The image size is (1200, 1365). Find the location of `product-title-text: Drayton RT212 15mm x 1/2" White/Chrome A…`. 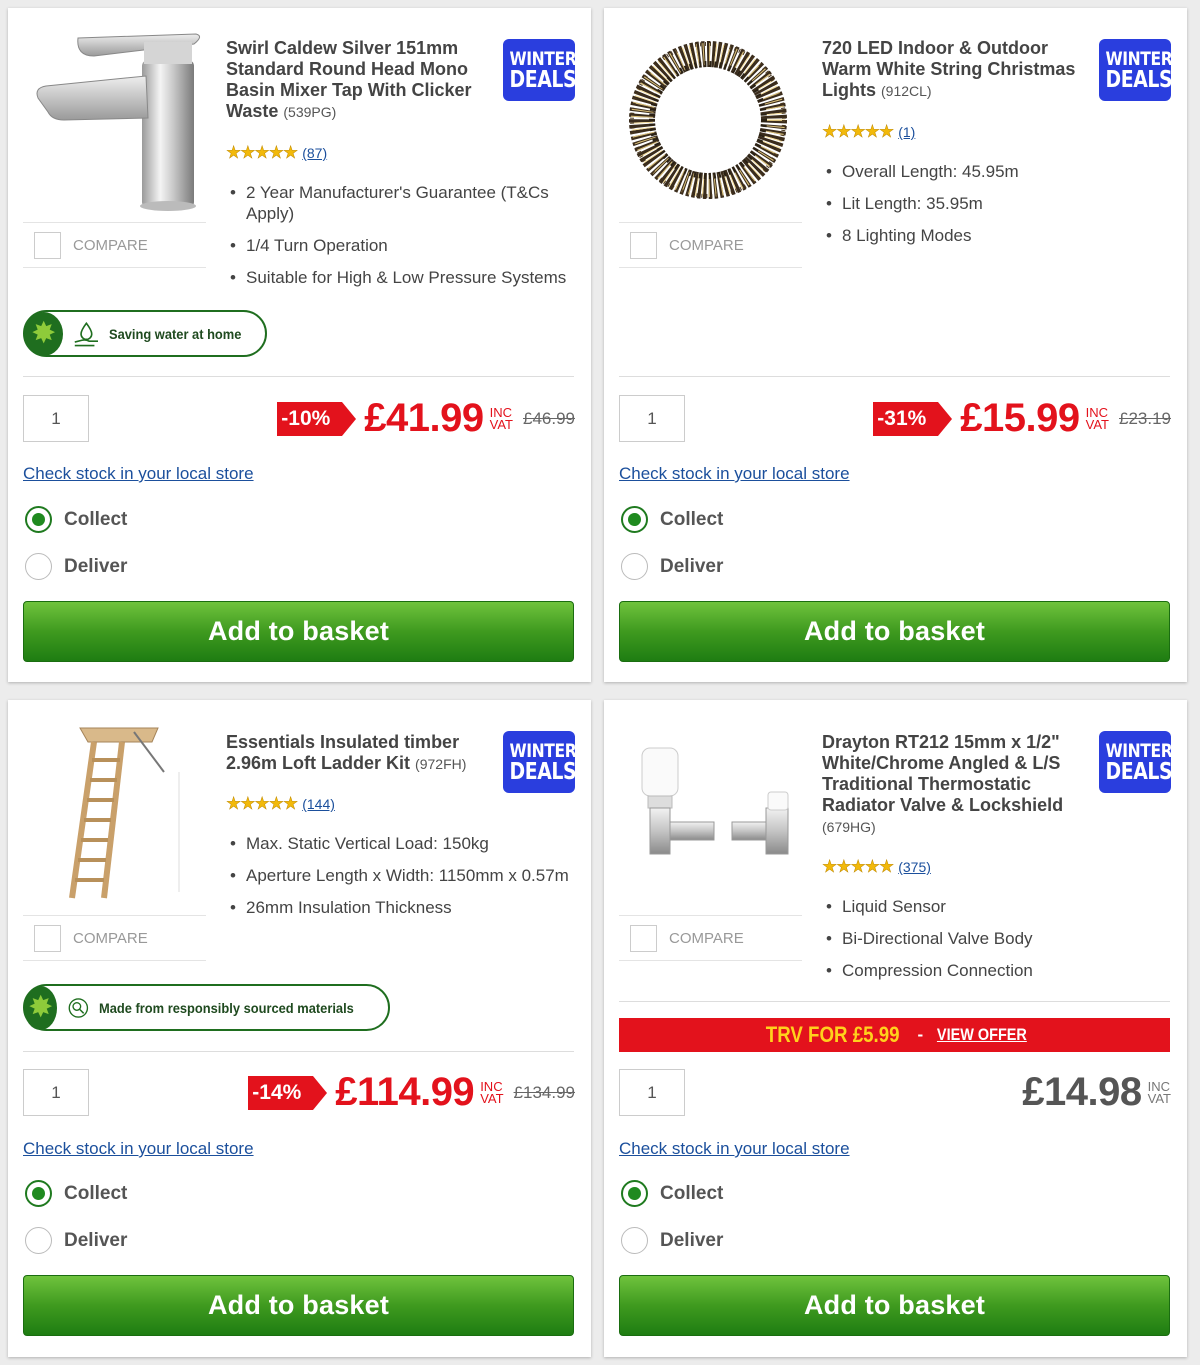

product-title-text: Drayton RT212 15mm x 1/2" White/Chrome A… is located at coordinates (942, 773).